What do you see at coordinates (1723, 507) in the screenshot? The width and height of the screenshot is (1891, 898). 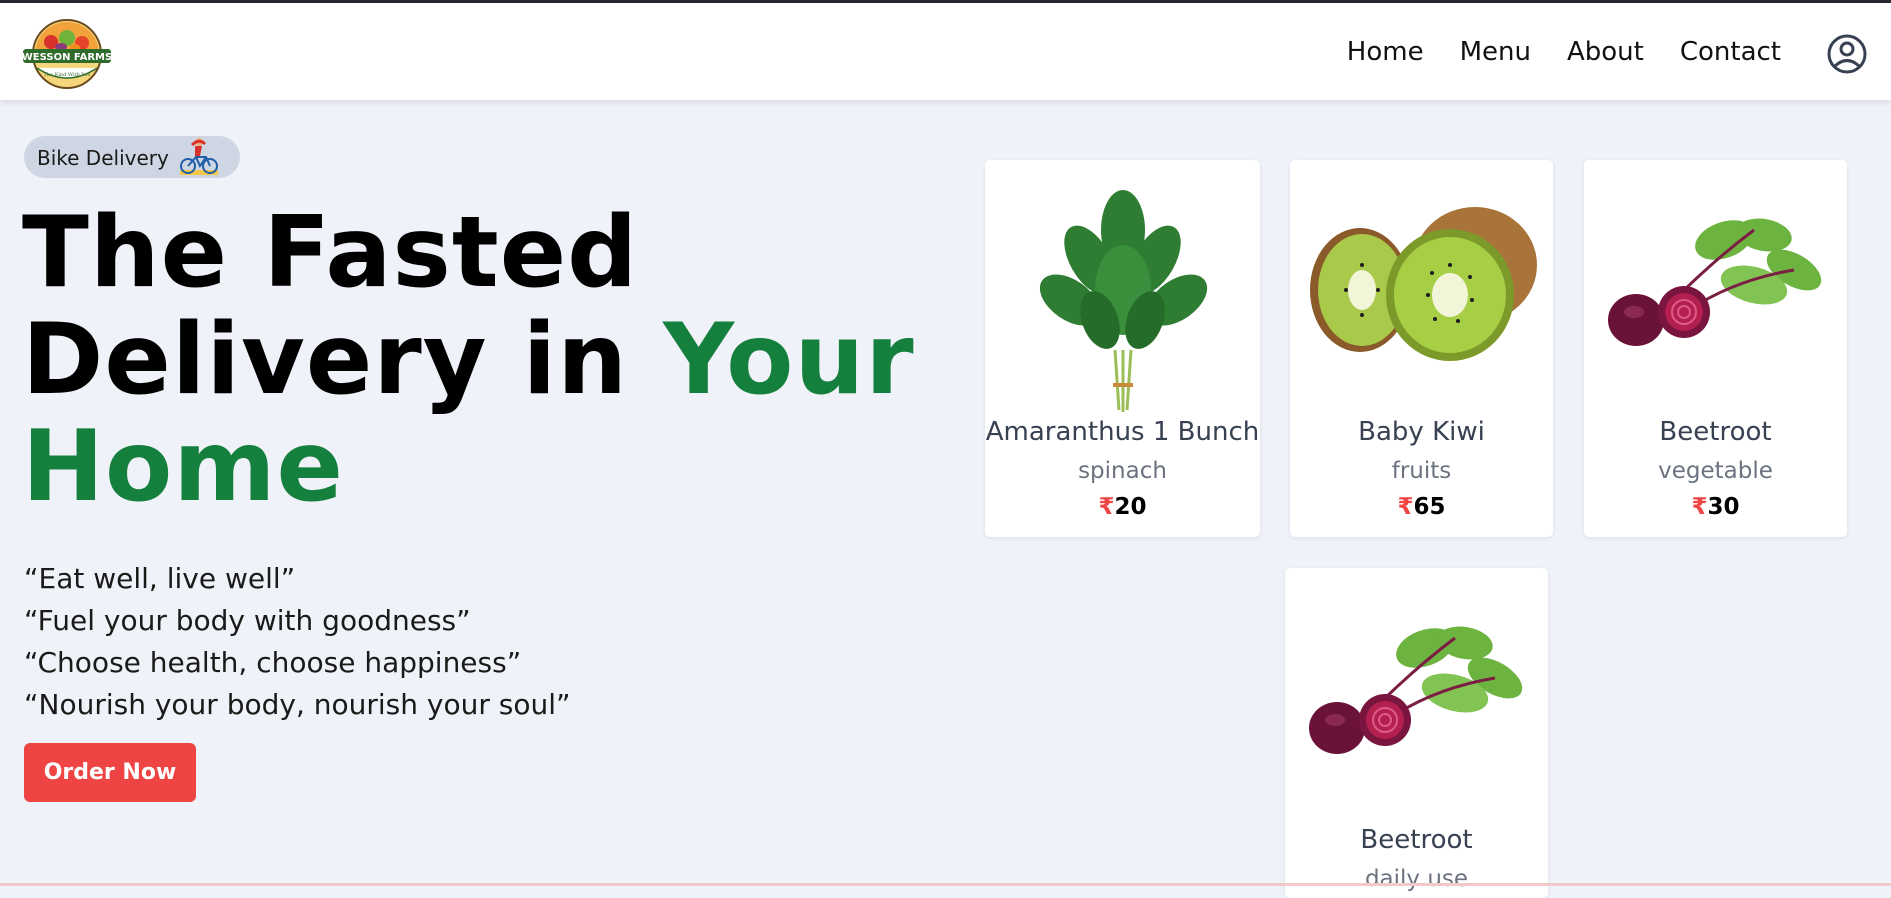 I see `product-price-value: 30` at bounding box center [1723, 507].